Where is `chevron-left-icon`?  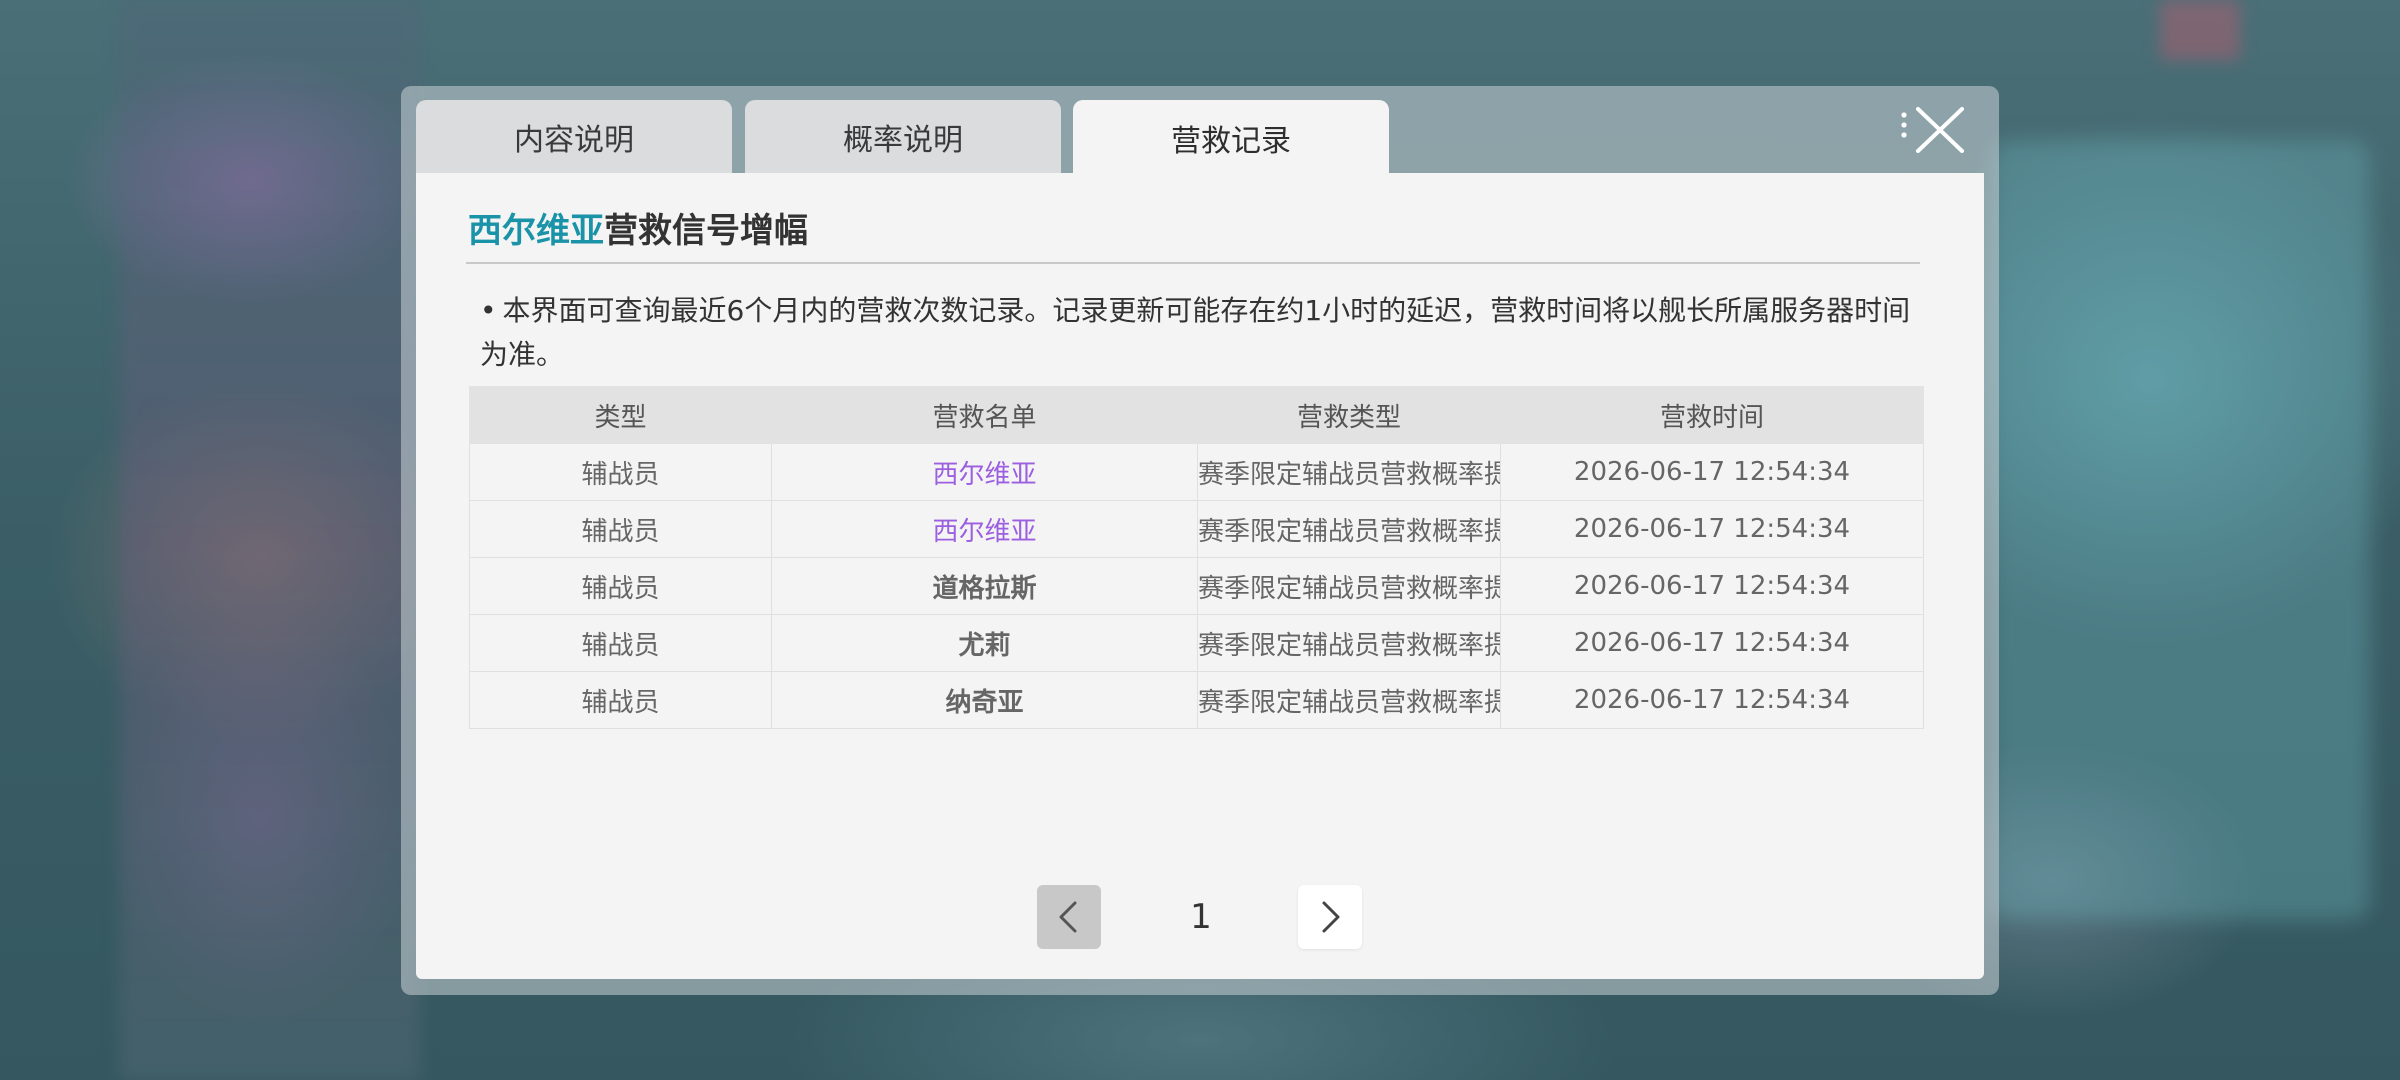
chevron-left-icon is located at coordinates (1068, 917).